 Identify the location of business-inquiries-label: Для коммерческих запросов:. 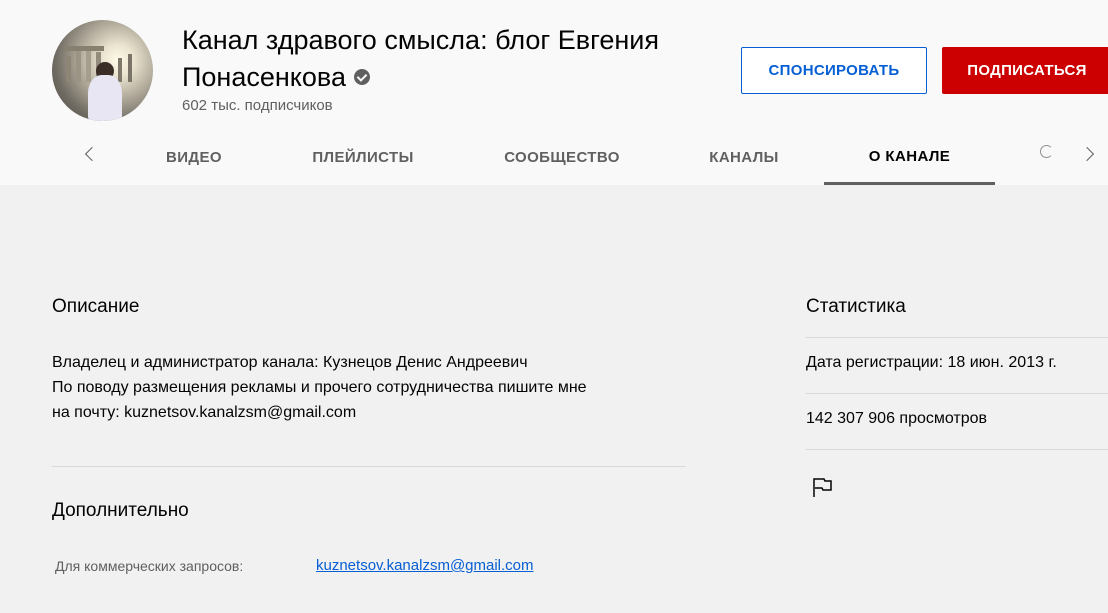
(149, 566).